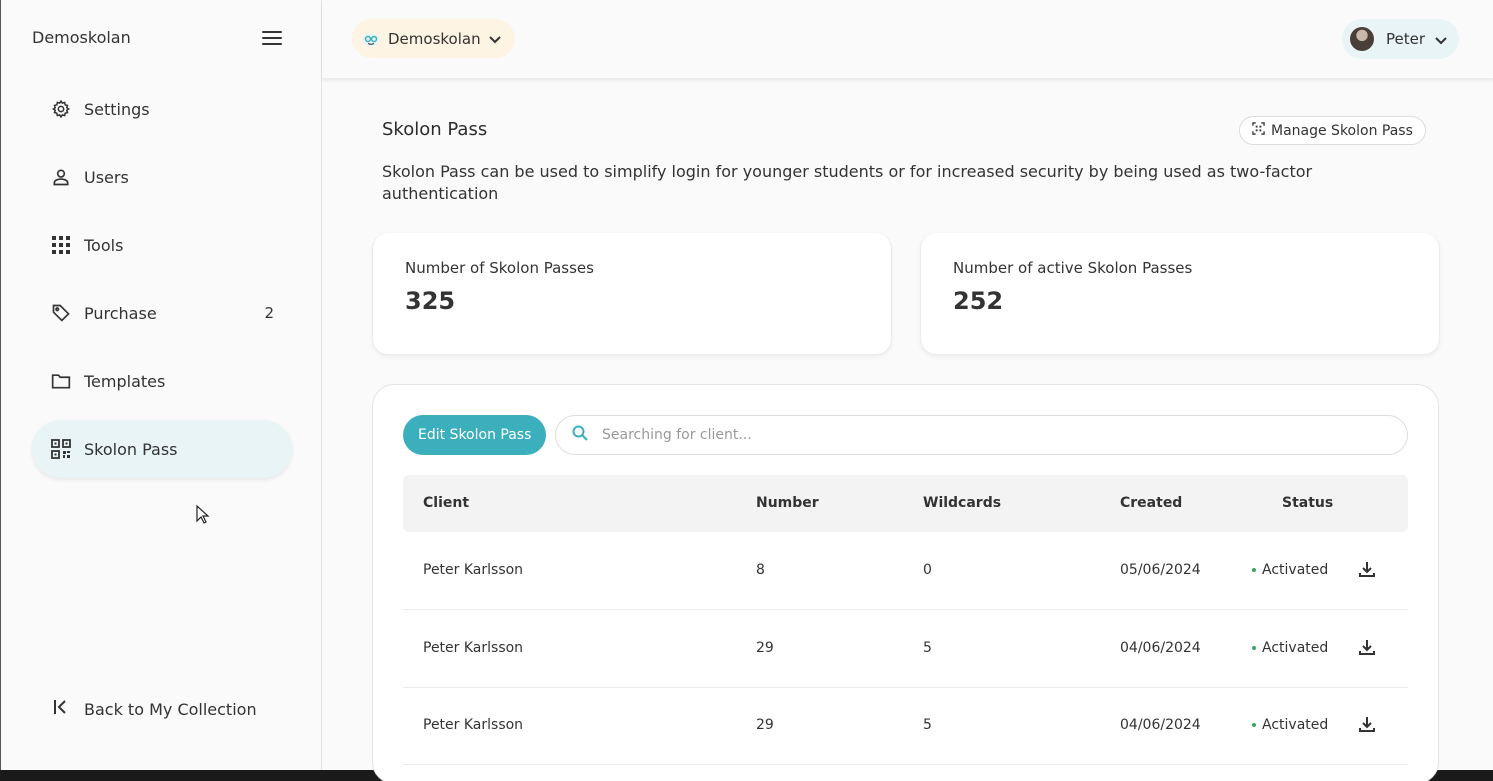 The height and width of the screenshot is (781, 1493). What do you see at coordinates (430, 301) in the screenshot?
I see `stat-value: 325` at bounding box center [430, 301].